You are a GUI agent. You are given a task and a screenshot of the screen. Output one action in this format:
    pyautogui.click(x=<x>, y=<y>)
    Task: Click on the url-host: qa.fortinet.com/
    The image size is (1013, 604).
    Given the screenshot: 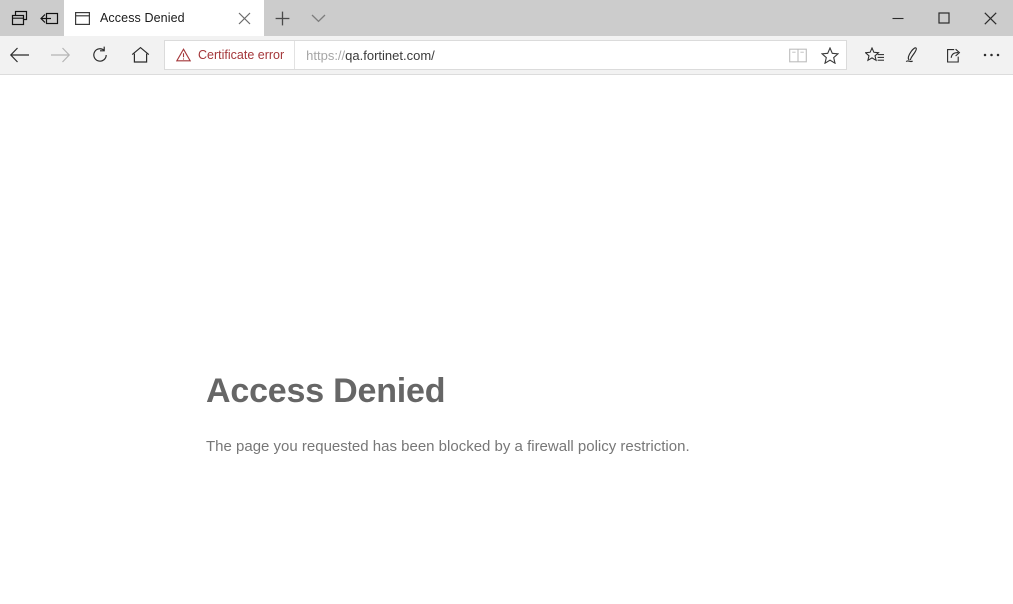 What is the action you would take?
    pyautogui.click(x=390, y=55)
    